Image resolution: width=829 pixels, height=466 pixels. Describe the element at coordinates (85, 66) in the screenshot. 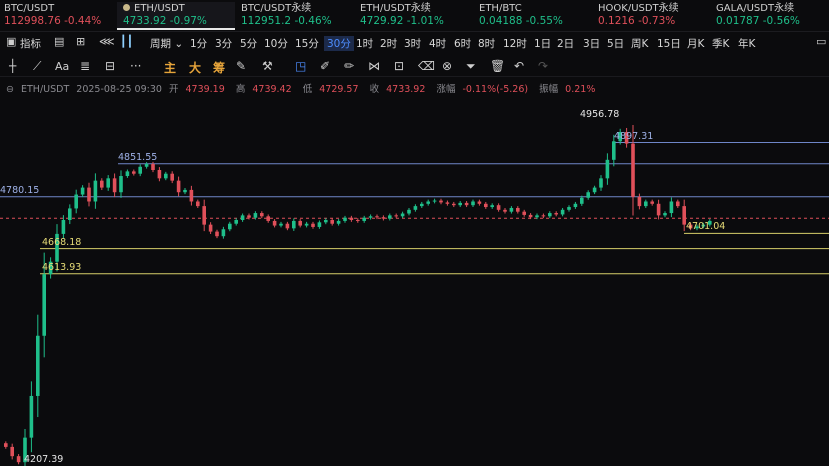

I see `fib-icon: ≣` at that location.